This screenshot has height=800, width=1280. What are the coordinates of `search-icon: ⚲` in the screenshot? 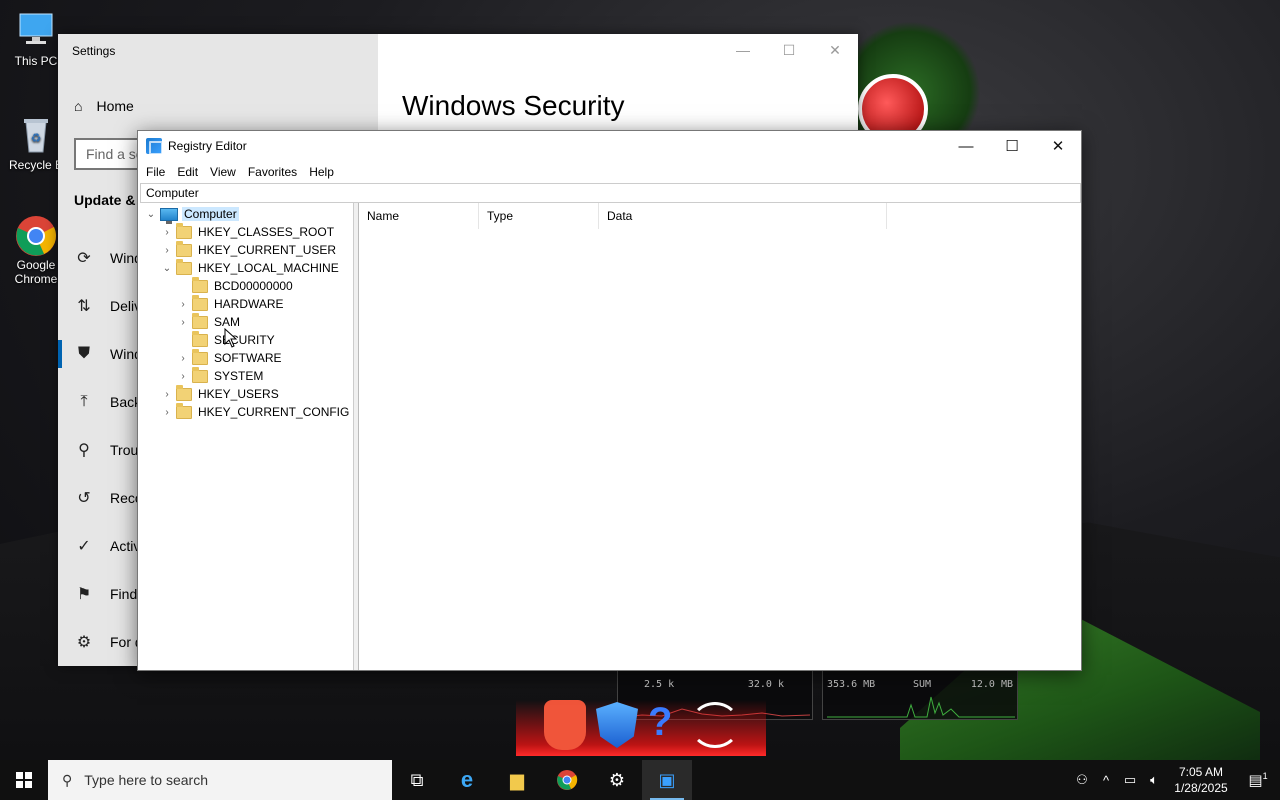 It's located at (67, 779).